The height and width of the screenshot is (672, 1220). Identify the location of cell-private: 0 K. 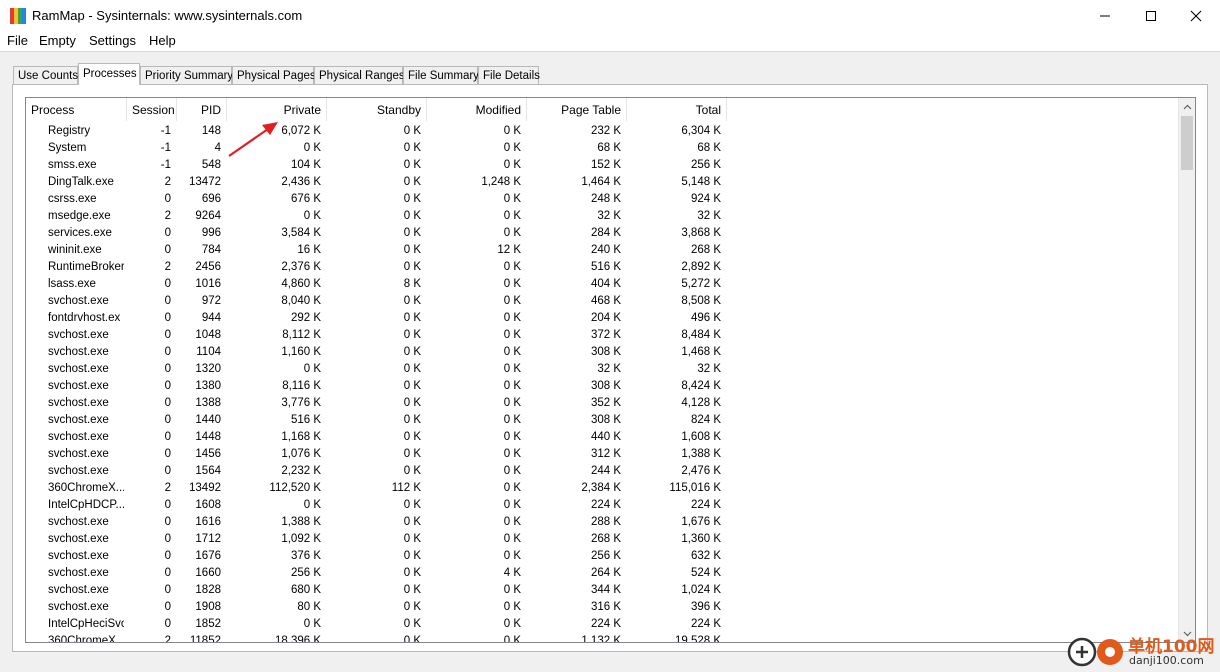
(312, 505).